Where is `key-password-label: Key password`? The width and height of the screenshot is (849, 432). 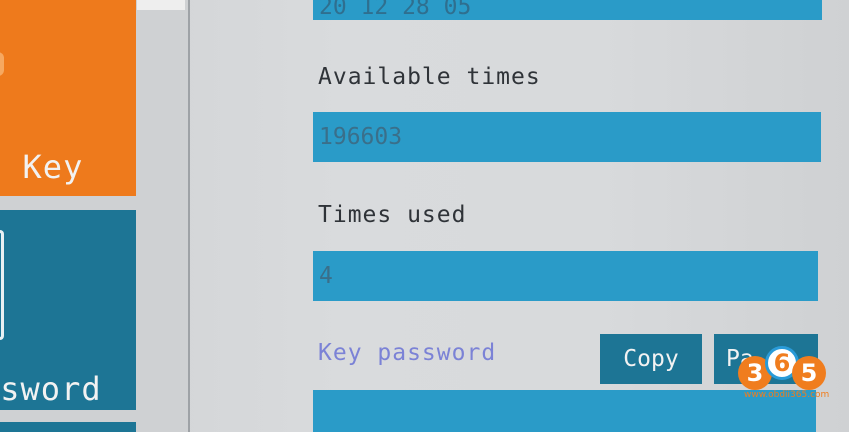 key-password-label: Key password is located at coordinates (407, 353).